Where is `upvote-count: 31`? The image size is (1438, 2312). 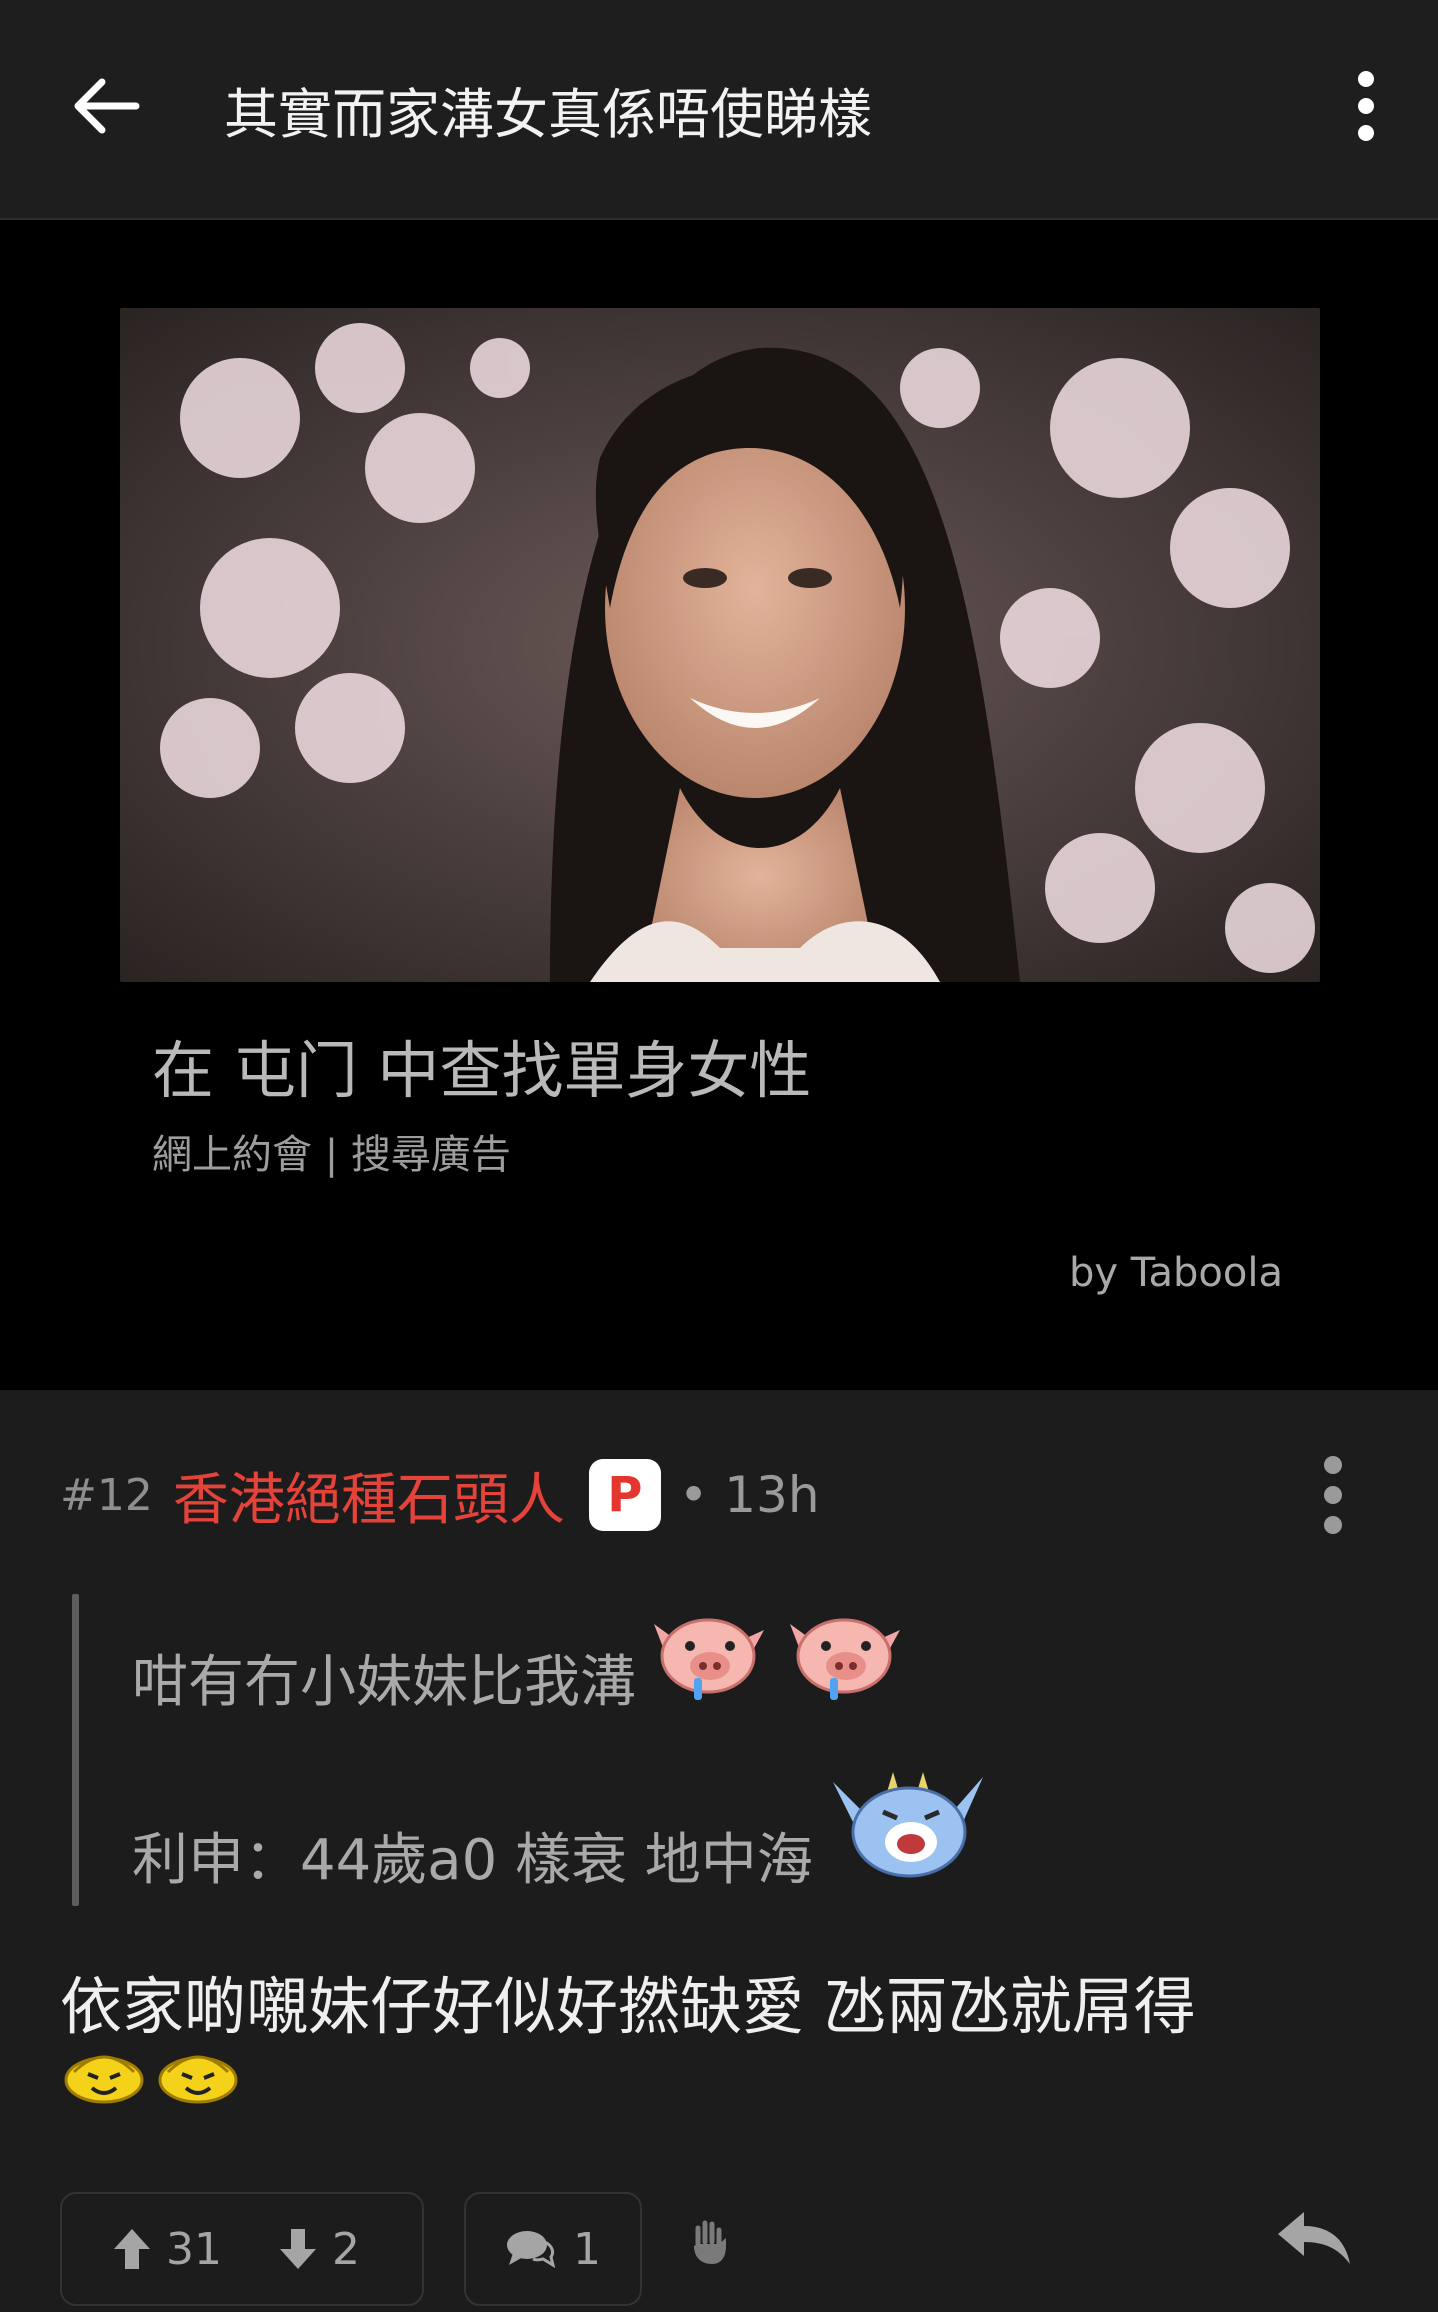
upvote-count: 31 is located at coordinates (194, 2249).